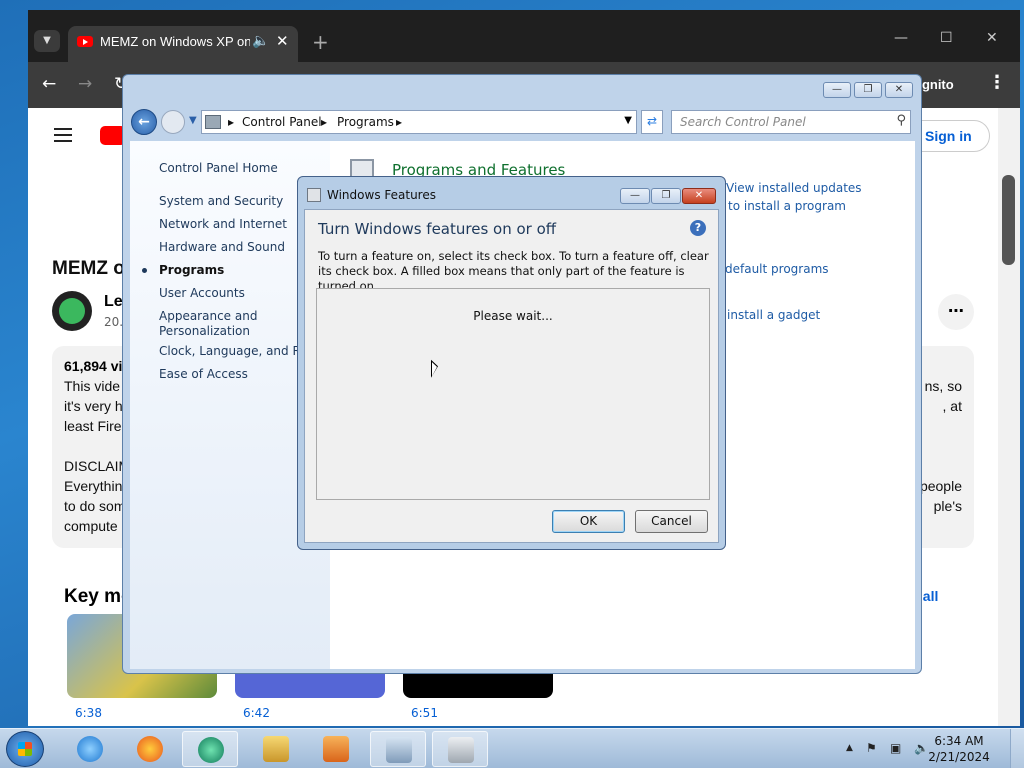 This screenshot has height=768, width=1024. Describe the element at coordinates (424, 713) in the screenshot. I see `moment-duration: 6:51` at that location.